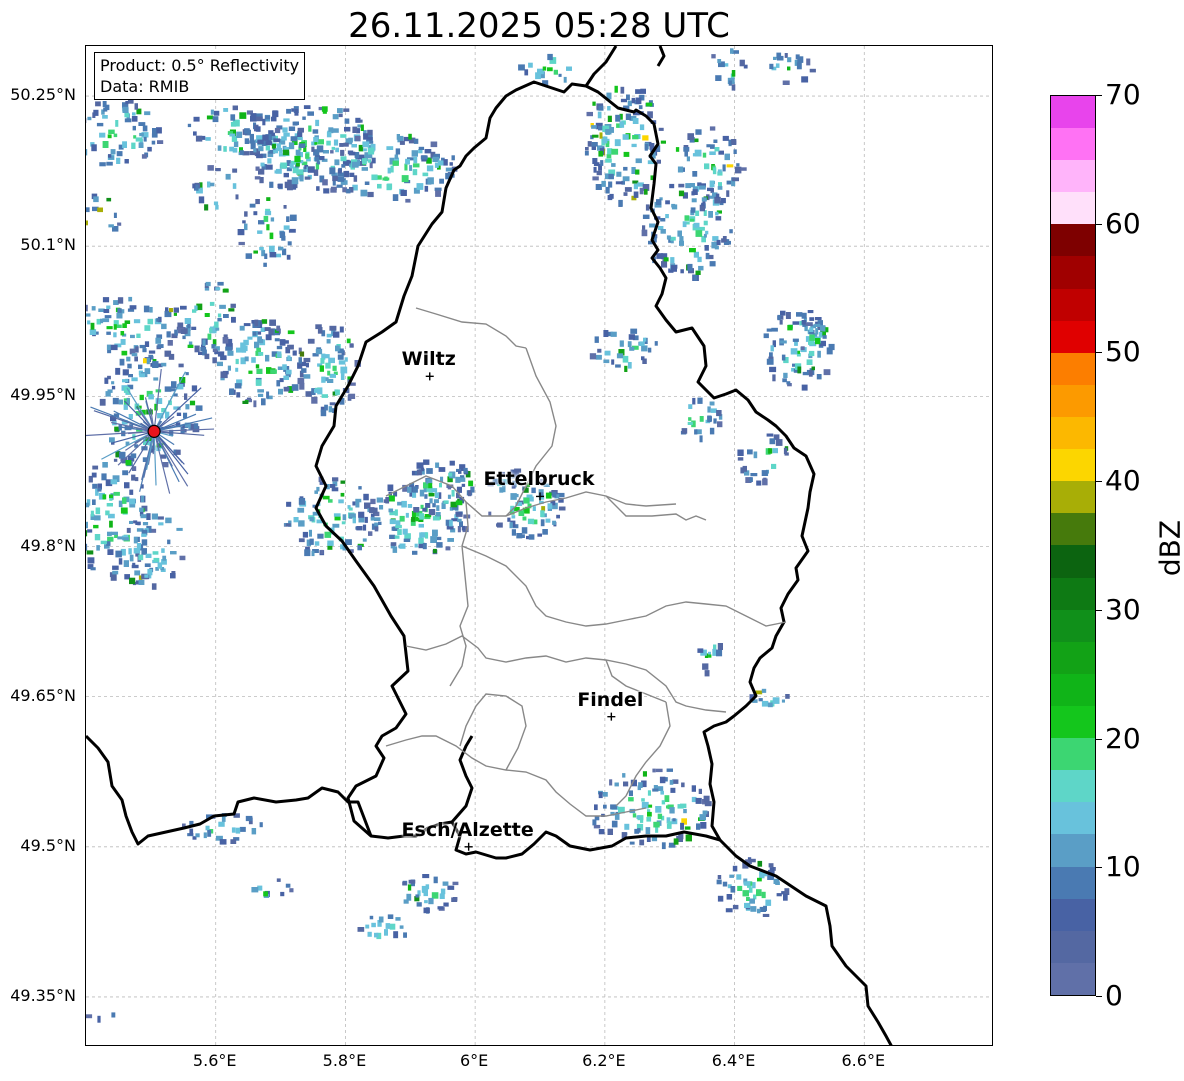 The image size is (1184, 1081). Describe the element at coordinates (48, 545) in the screenshot. I see `lat-tick-label: 49.8°N` at that location.